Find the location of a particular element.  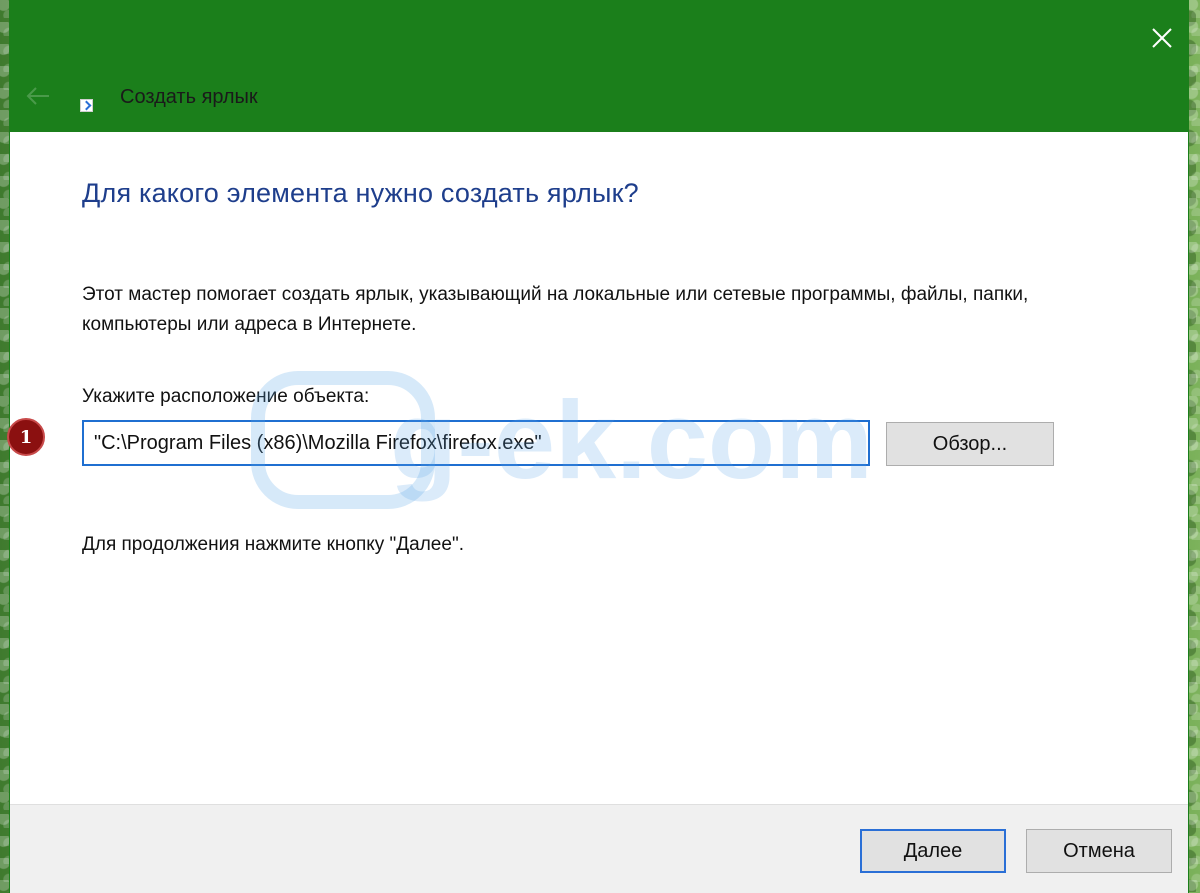

title-bar: Создать ярлык is located at coordinates (599, 66).